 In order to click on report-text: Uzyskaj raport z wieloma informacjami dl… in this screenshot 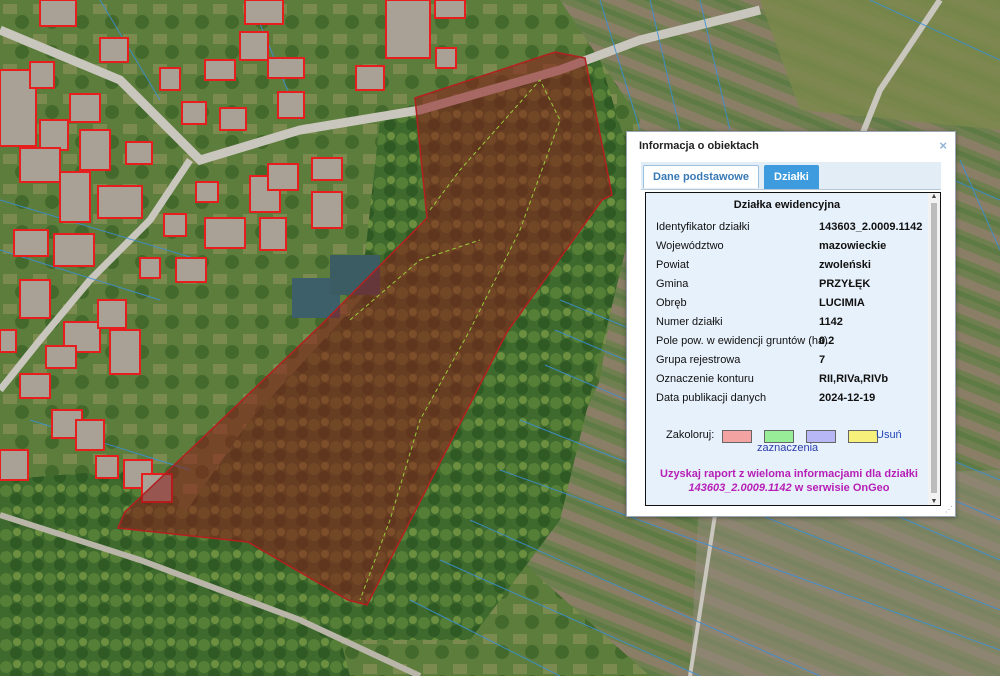, I will do `click(789, 474)`.